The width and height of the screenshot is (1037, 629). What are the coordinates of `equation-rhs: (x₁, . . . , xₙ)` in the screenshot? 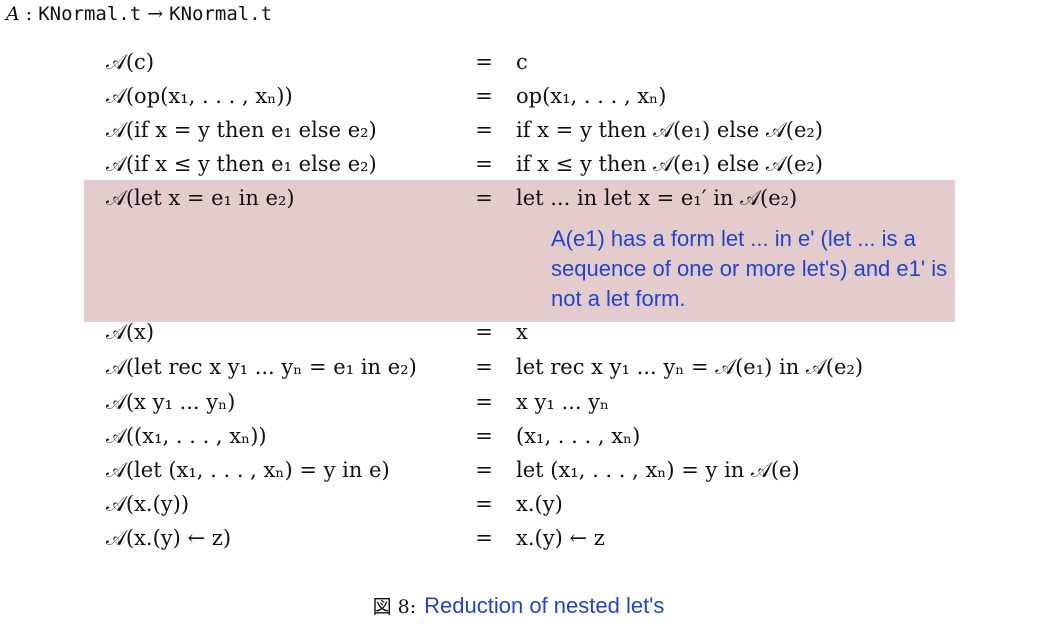 It's located at (578, 436).